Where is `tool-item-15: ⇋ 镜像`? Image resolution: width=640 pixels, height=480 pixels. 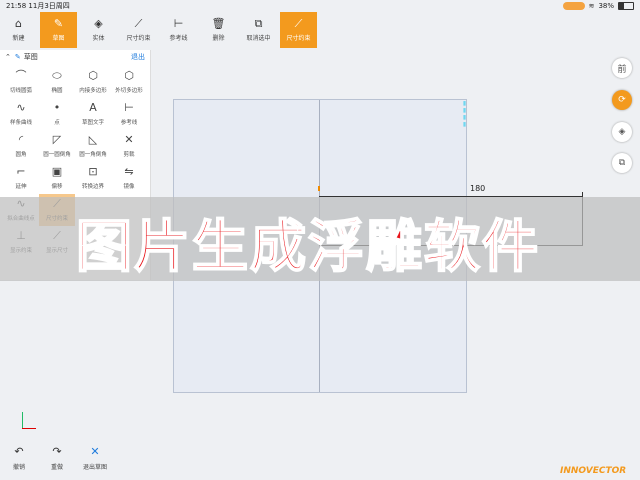
tool-item-15: ⇋ 镜像 is located at coordinates (129, 178).